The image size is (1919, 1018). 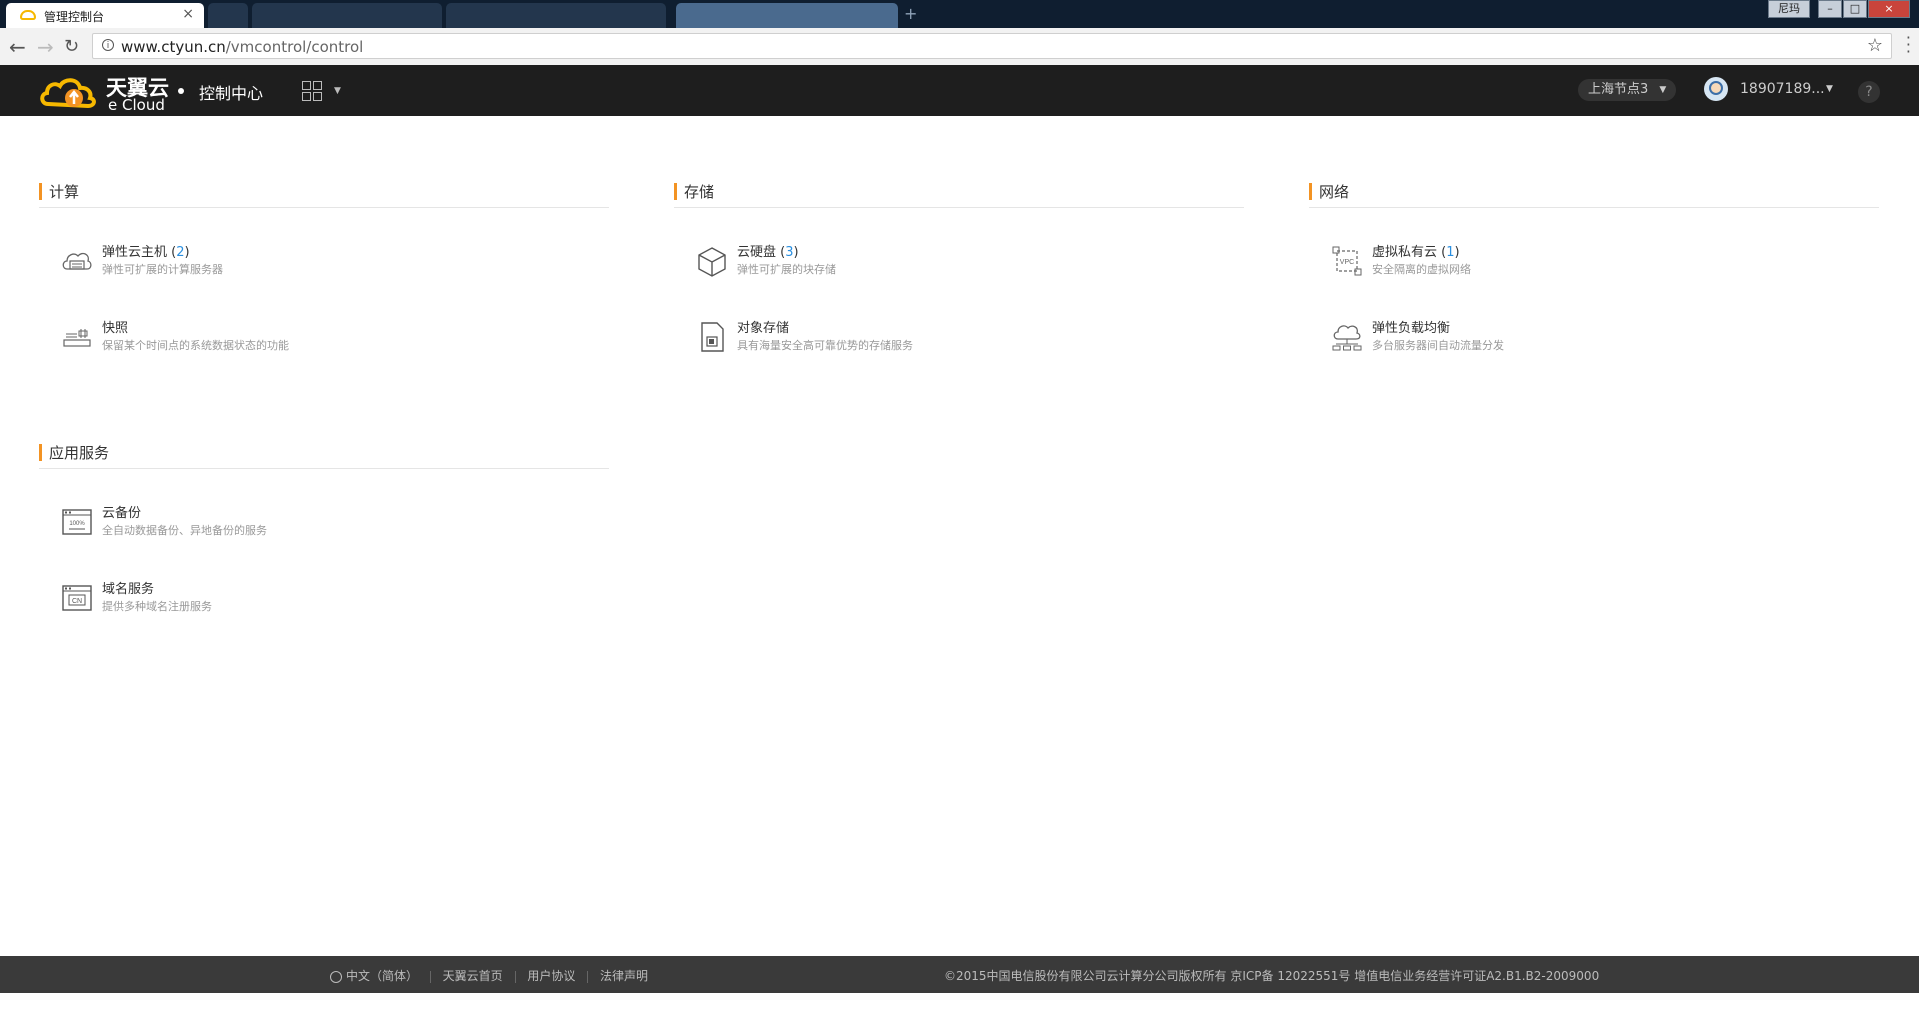 What do you see at coordinates (786, 269) in the screenshot?
I see `service-desc: 弹性可扩展的块存储` at bounding box center [786, 269].